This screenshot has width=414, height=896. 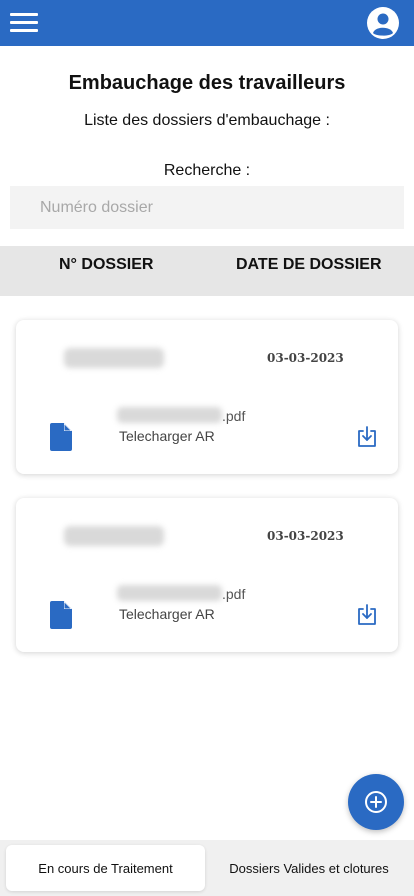 I want to click on top-app-bar, so click(x=207, y=23).